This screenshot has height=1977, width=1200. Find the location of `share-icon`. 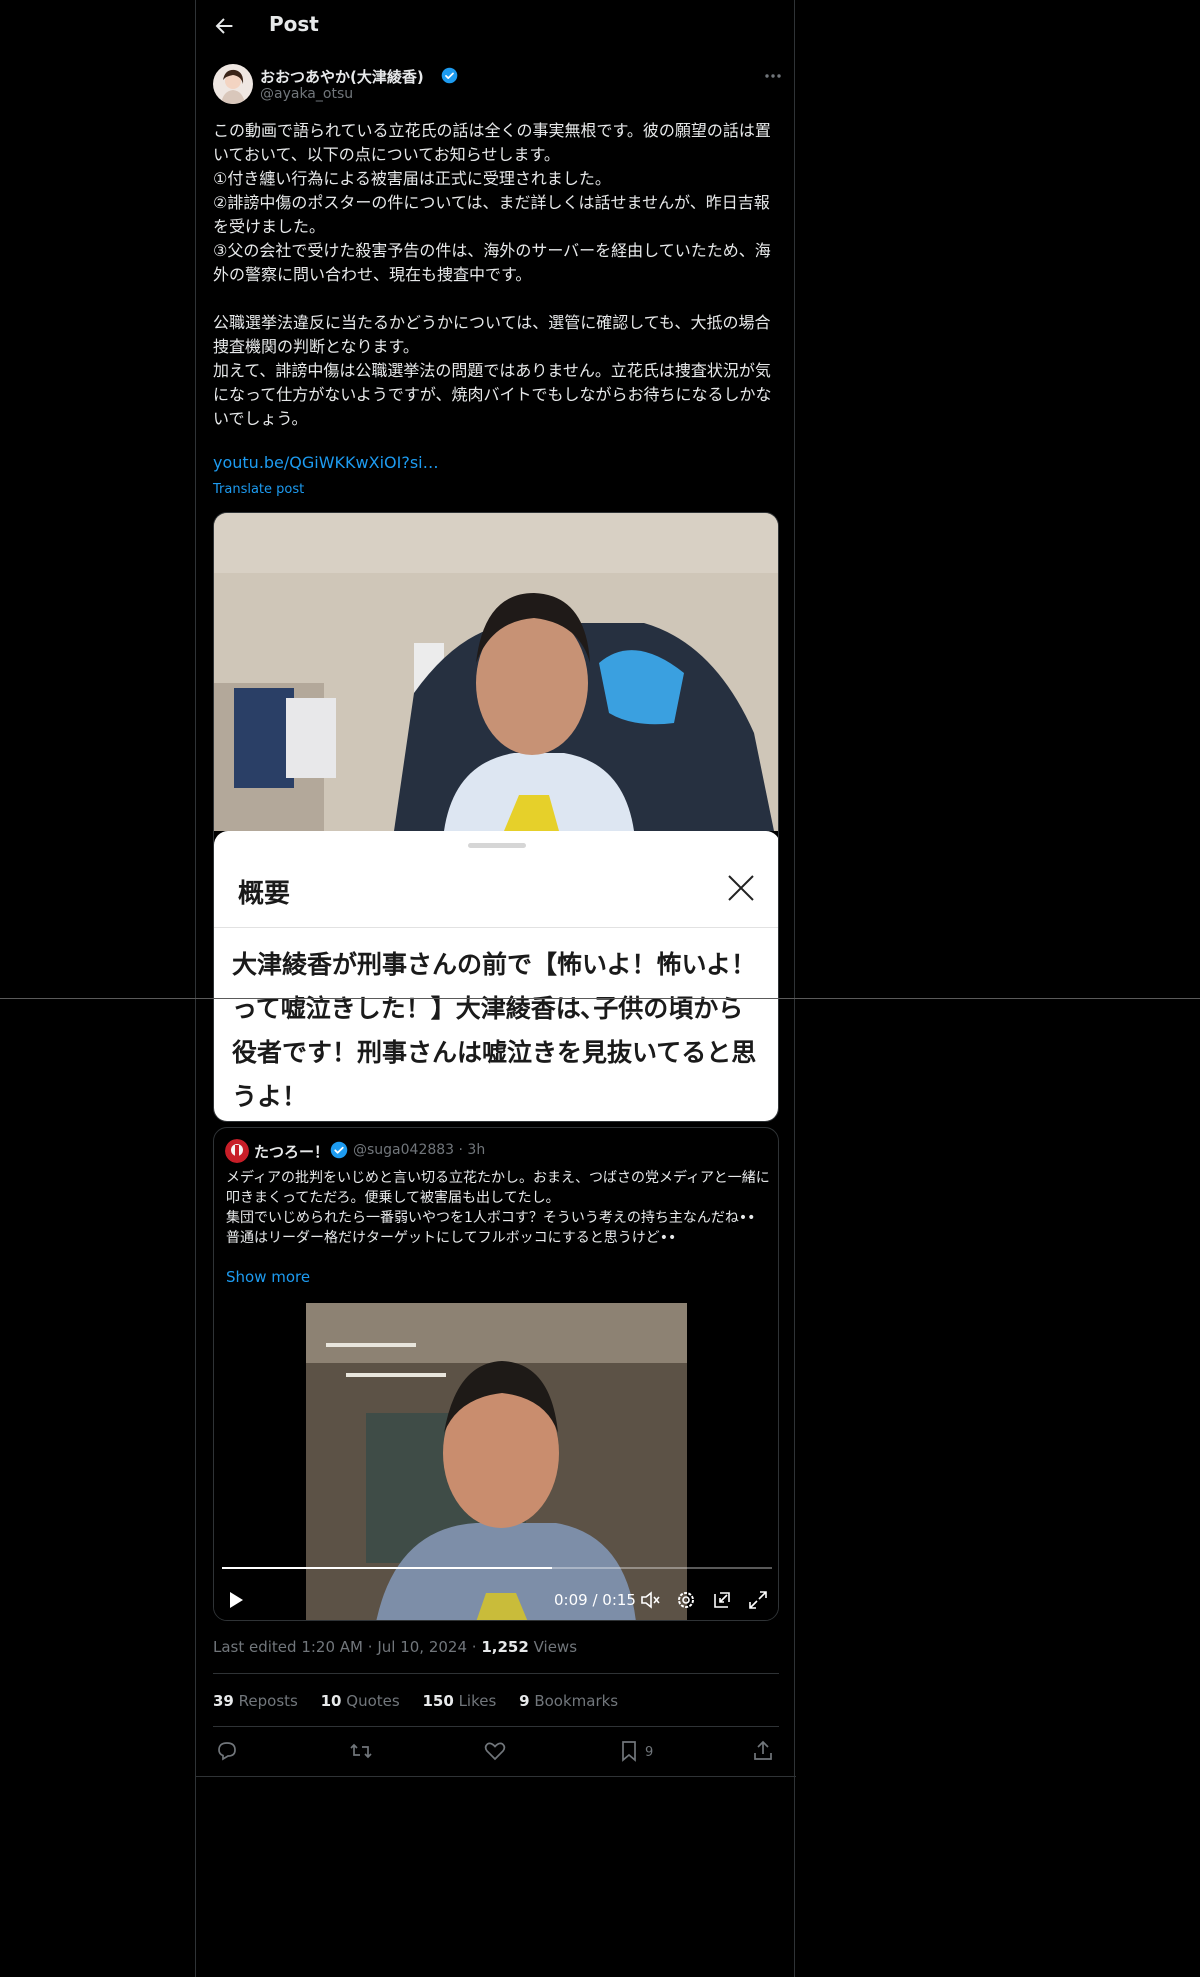

share-icon is located at coordinates (763, 1751).